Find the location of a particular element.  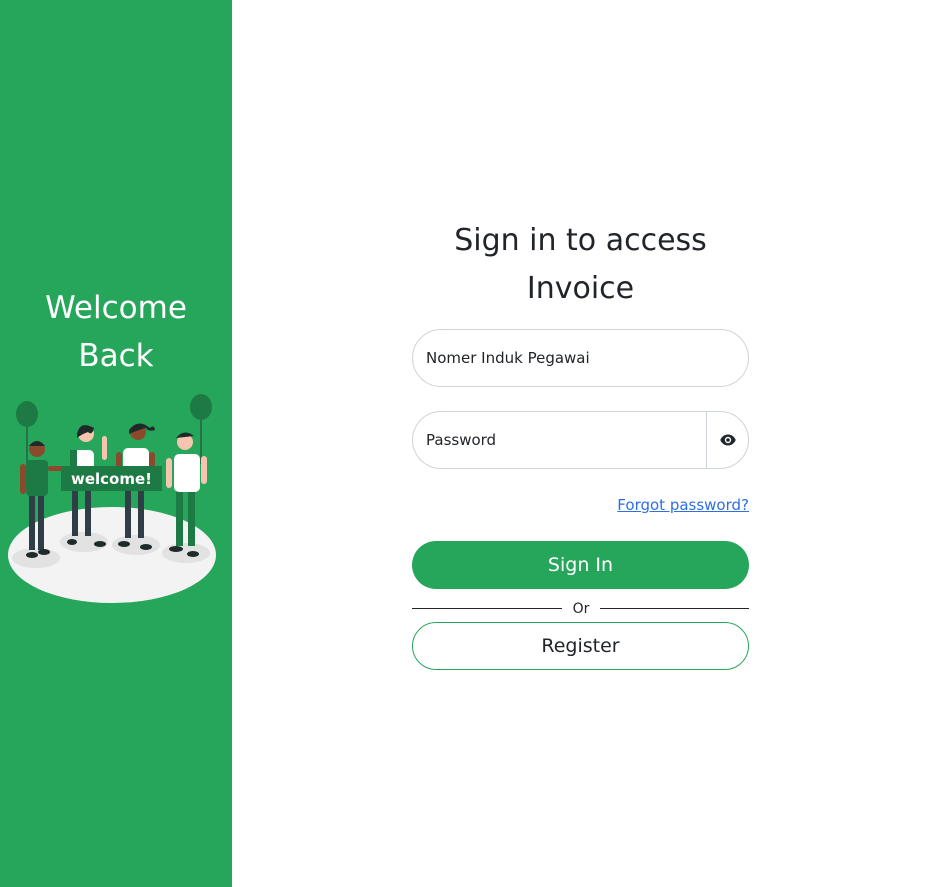

eye-icon is located at coordinates (727, 440).